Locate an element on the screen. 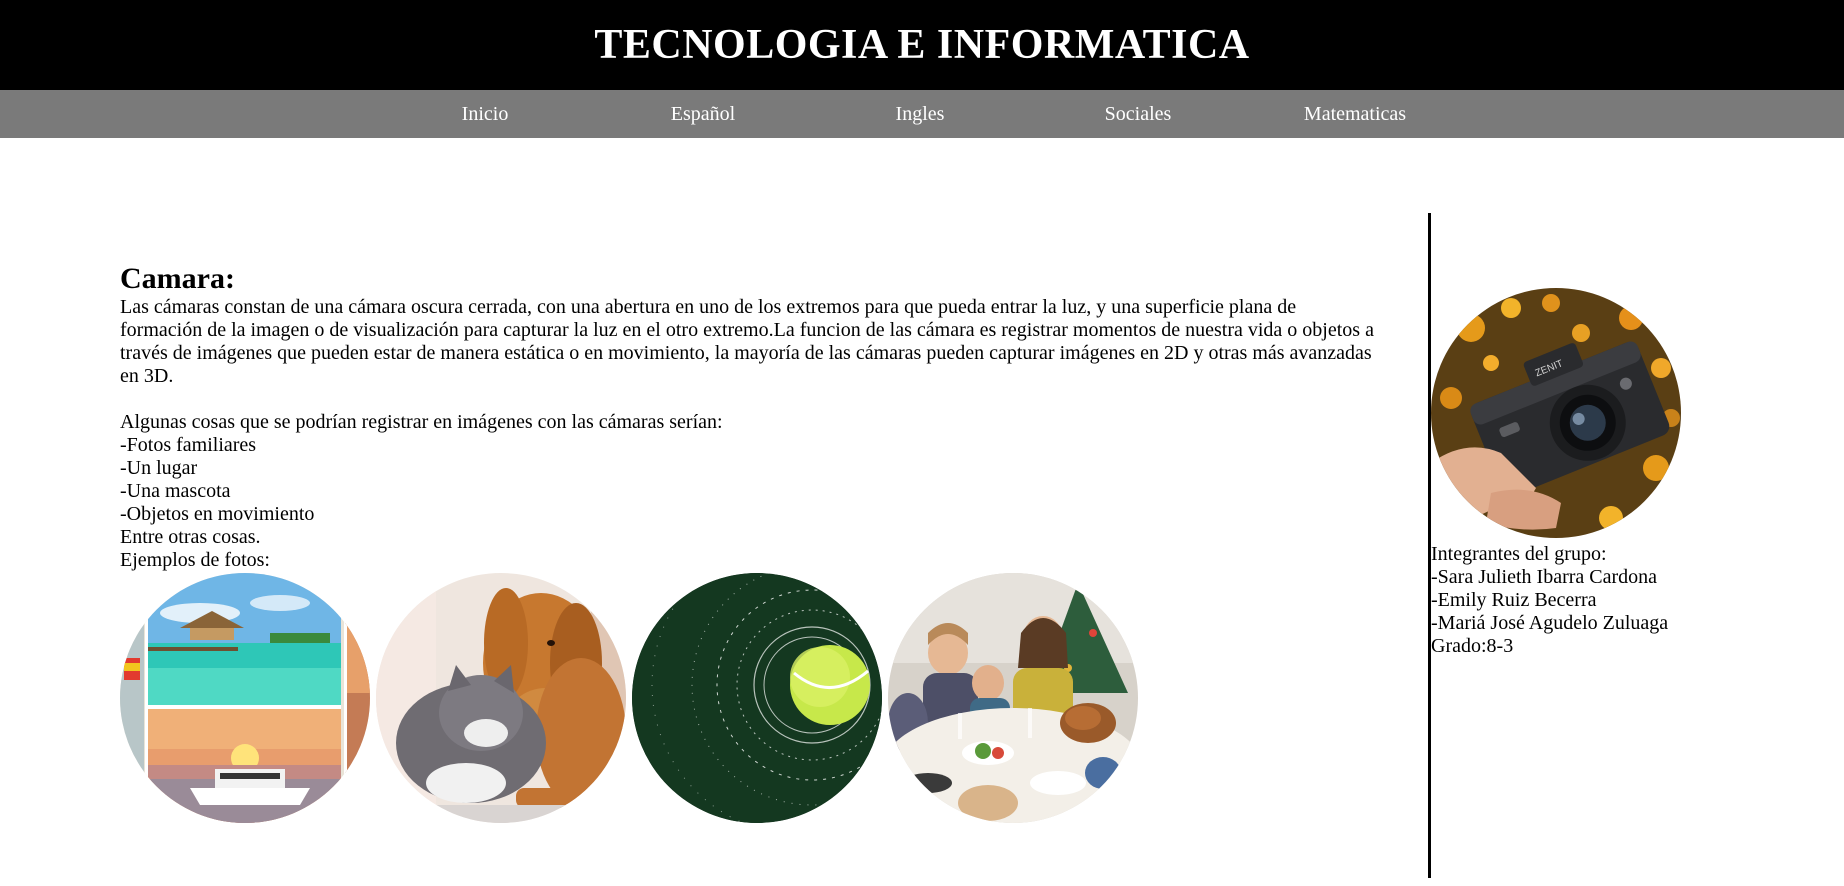 The height and width of the screenshot is (886, 1844). group-label: Integrantes del grupo: is located at coordinates (1519, 554).